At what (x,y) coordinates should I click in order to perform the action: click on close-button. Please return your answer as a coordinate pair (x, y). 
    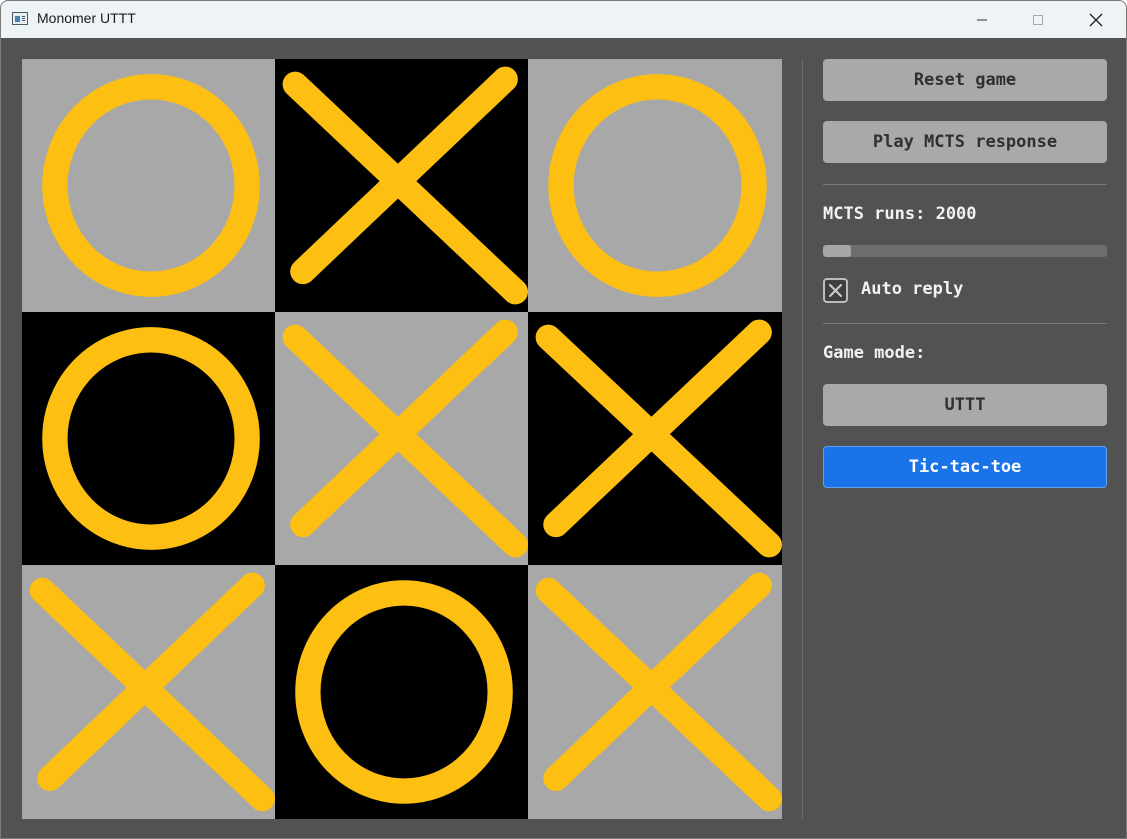
    Looking at the image, I should click on (1096, 19).